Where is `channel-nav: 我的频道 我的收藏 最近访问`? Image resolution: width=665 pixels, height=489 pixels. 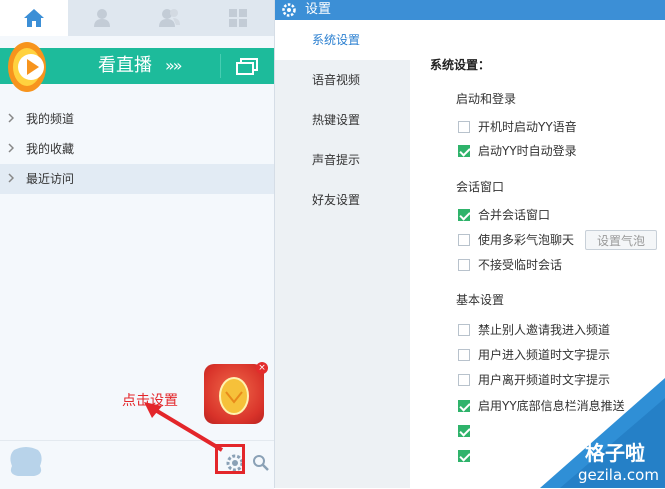
channel-nav: 我的频道 我的收藏 最近访问 is located at coordinates (137, 149).